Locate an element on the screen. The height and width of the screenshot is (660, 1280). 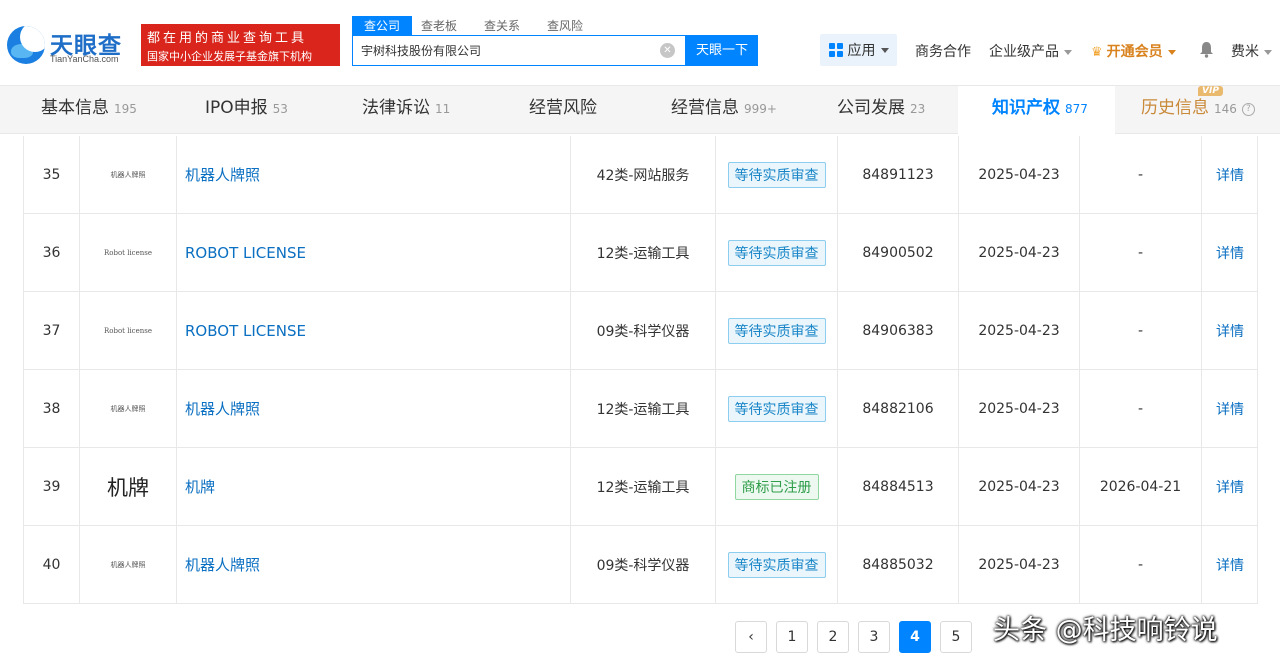
search-button: 天眼一下 is located at coordinates (722, 50).